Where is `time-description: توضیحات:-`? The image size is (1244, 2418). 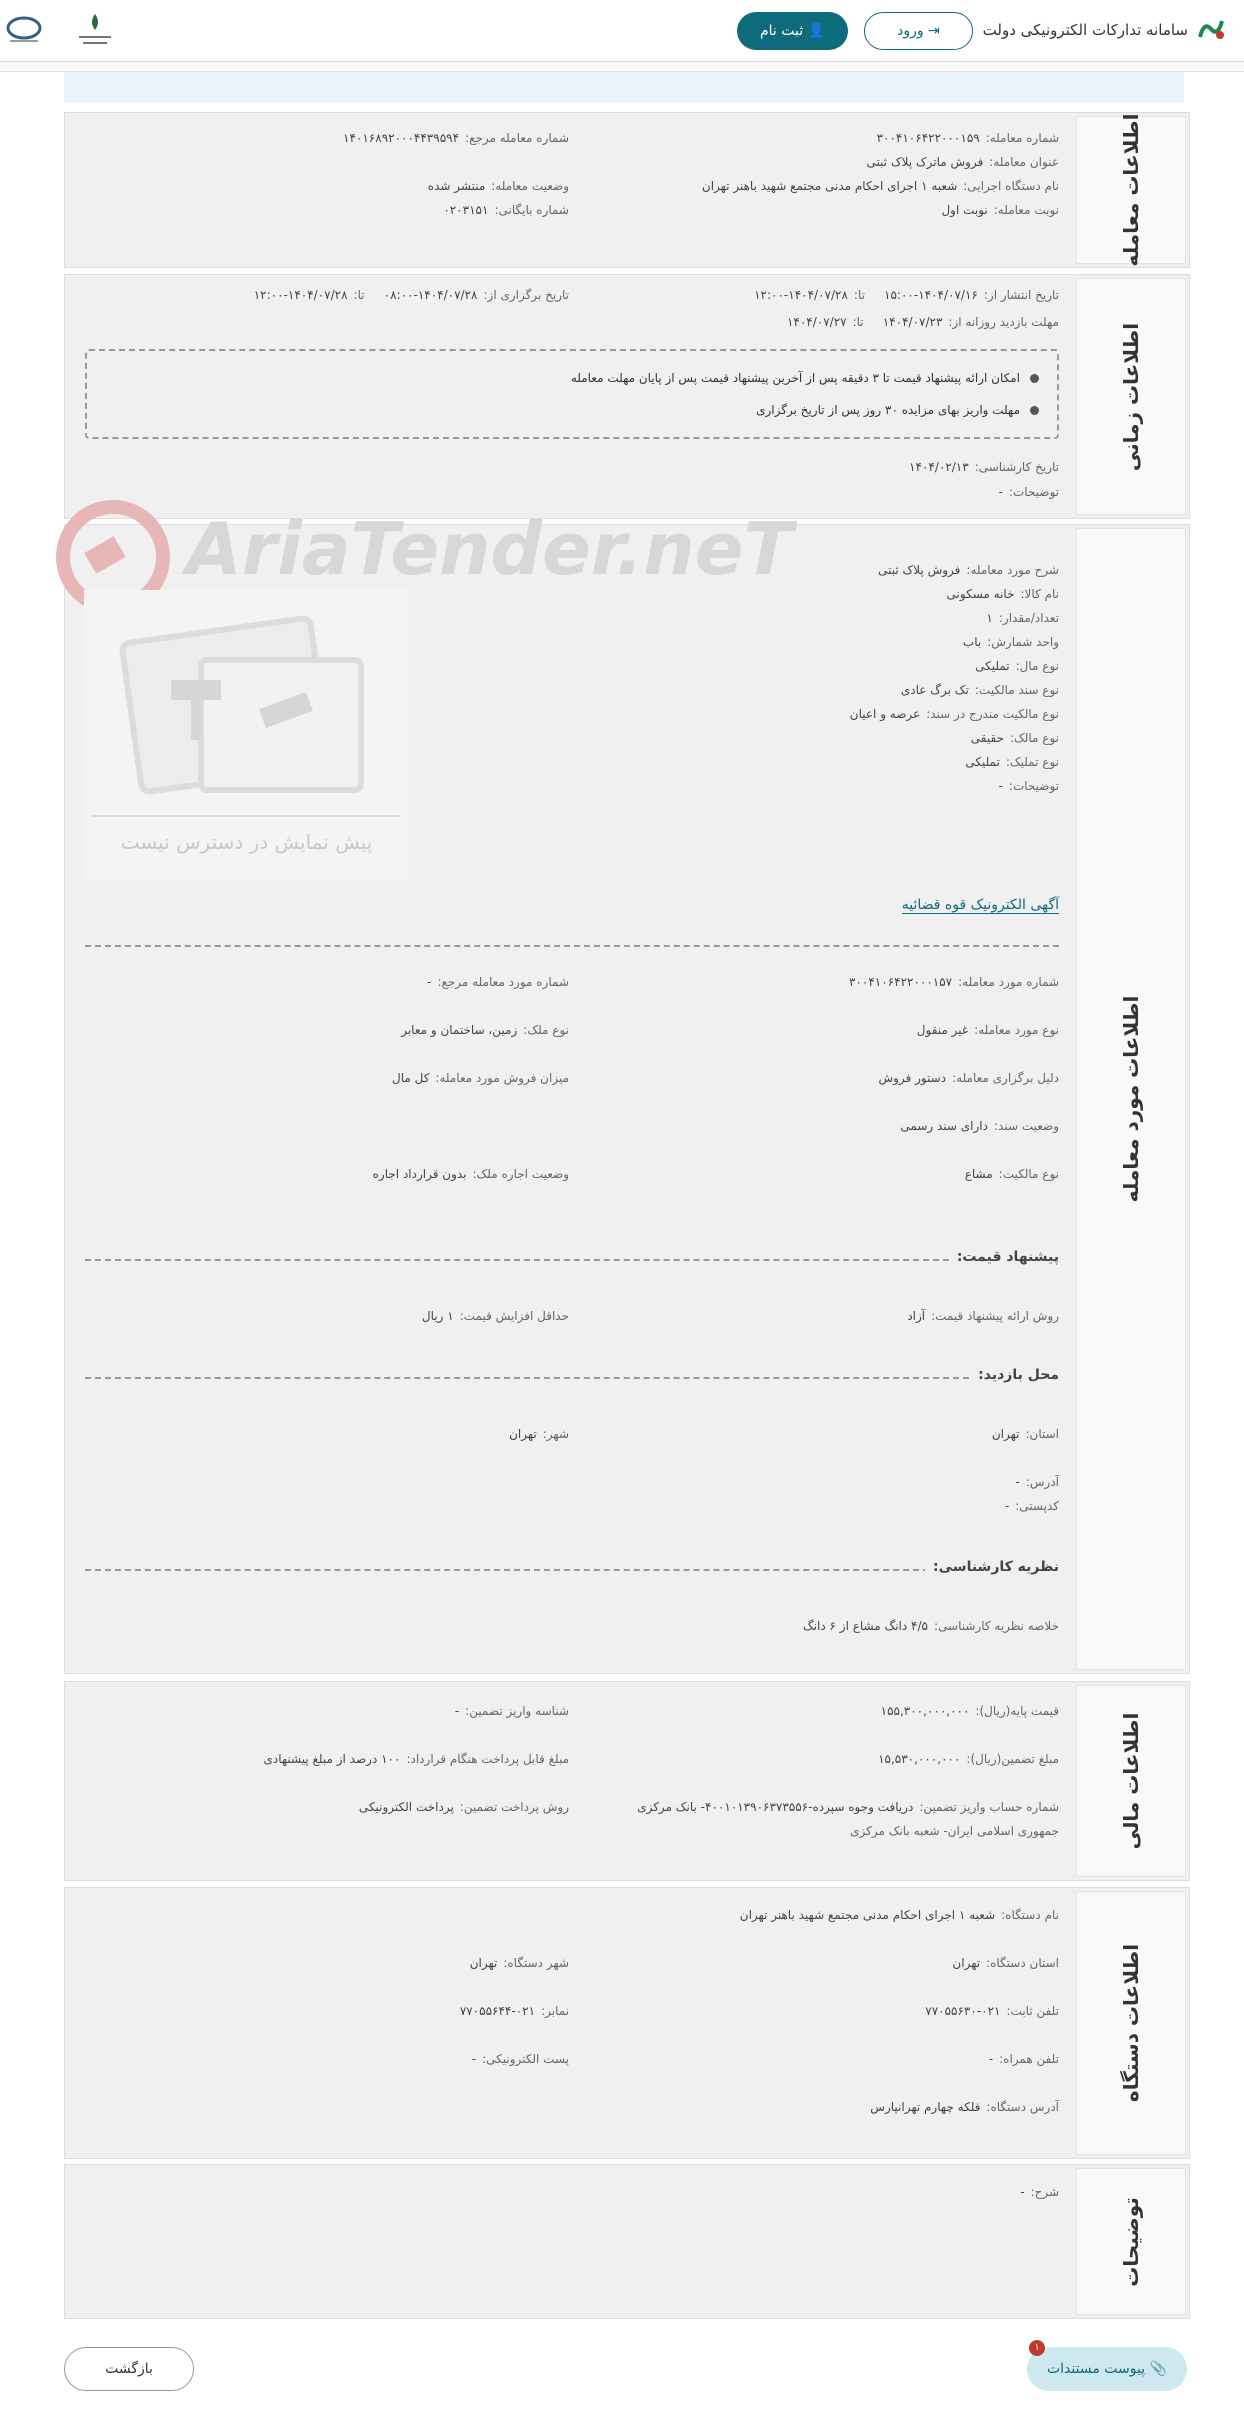 time-description: توضیحات:- is located at coordinates (1028, 492).